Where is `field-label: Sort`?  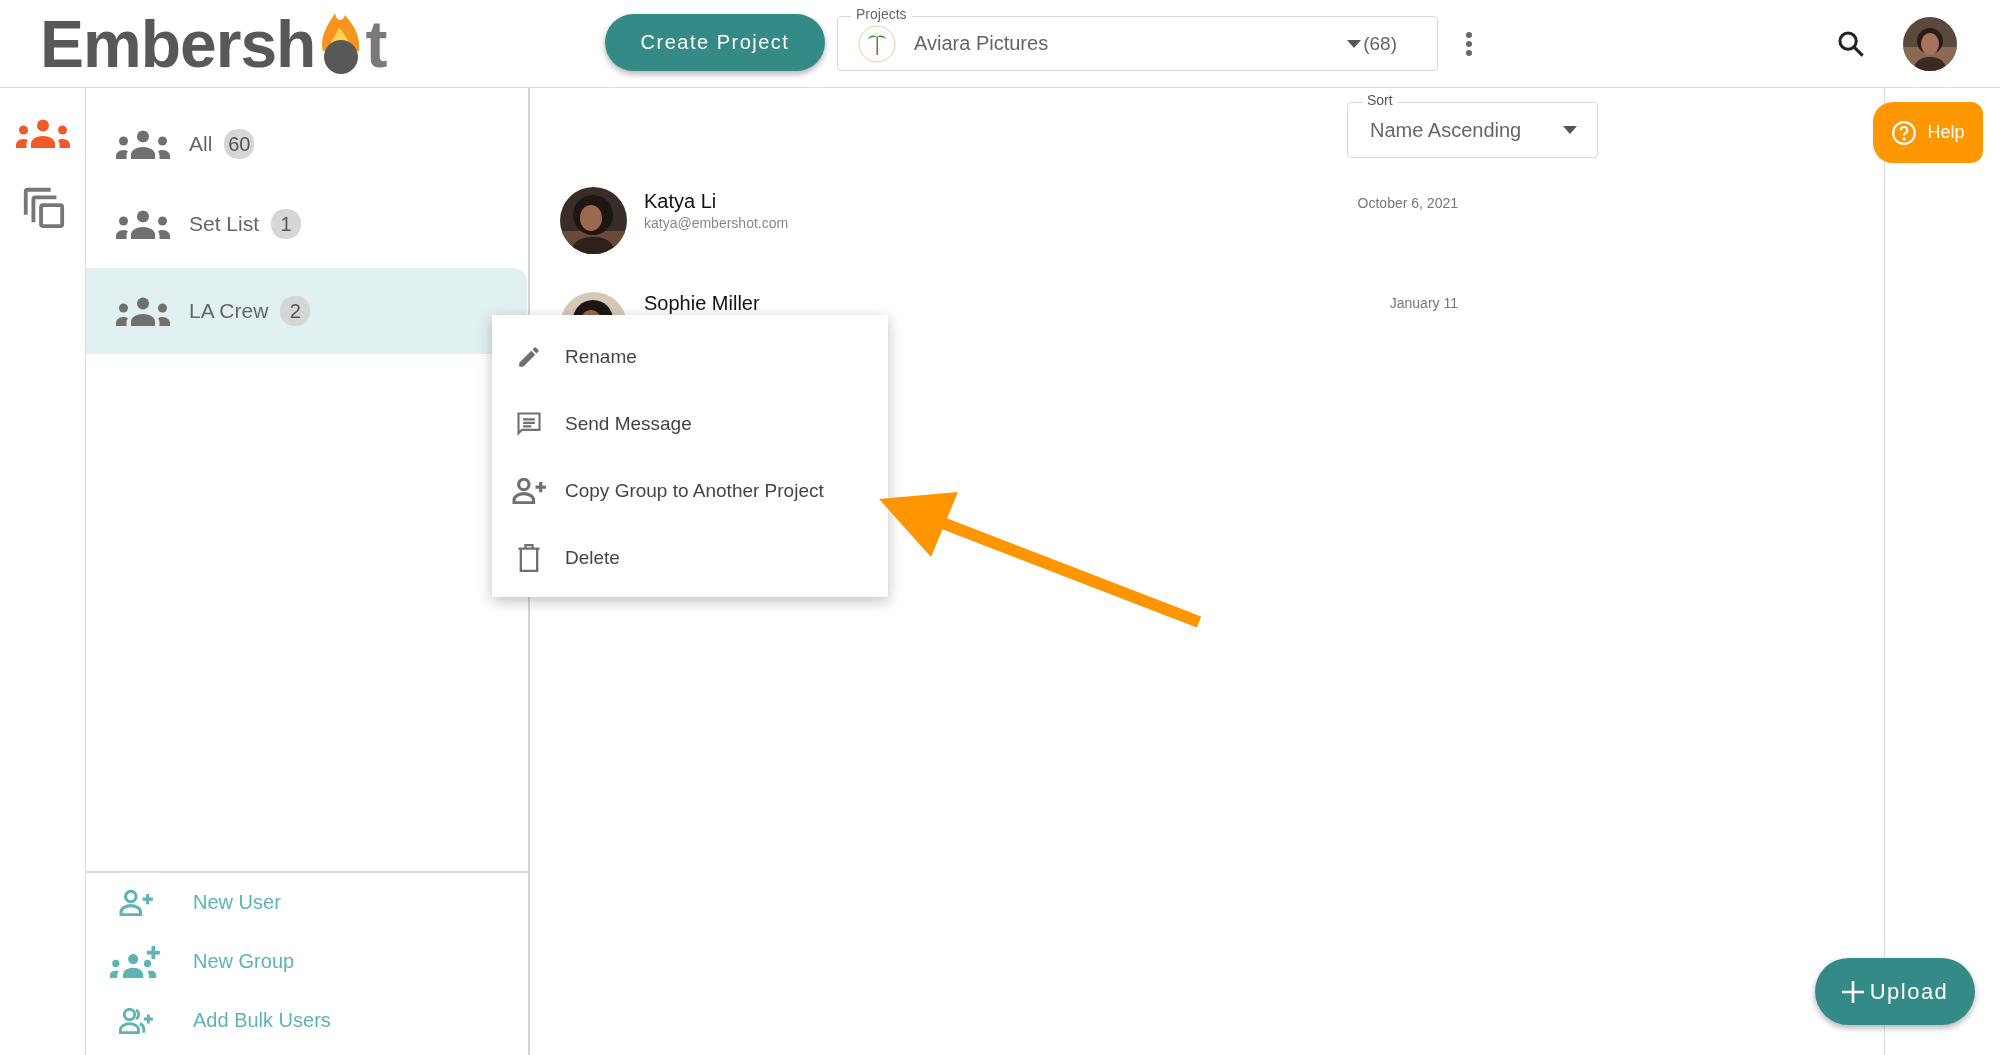
field-label: Sort is located at coordinates (1380, 100).